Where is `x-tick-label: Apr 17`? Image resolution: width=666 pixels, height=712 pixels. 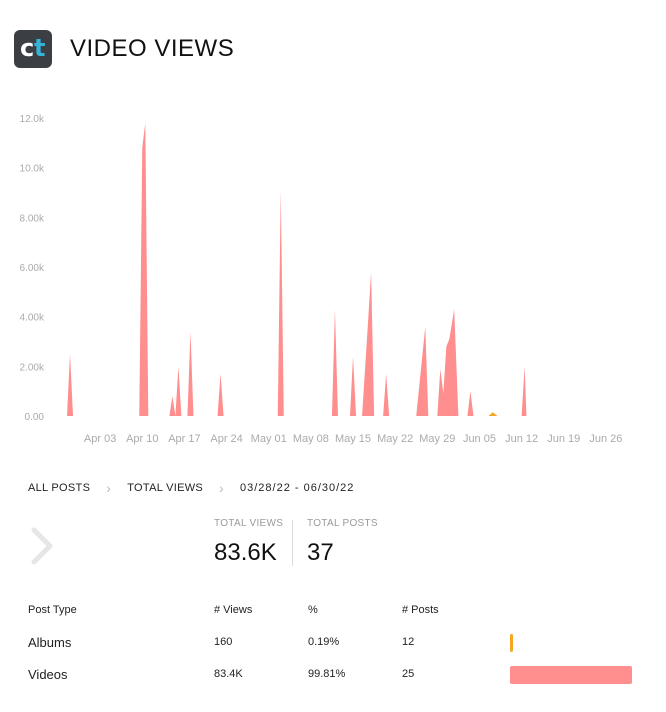 x-tick-label: Apr 17 is located at coordinates (184, 439).